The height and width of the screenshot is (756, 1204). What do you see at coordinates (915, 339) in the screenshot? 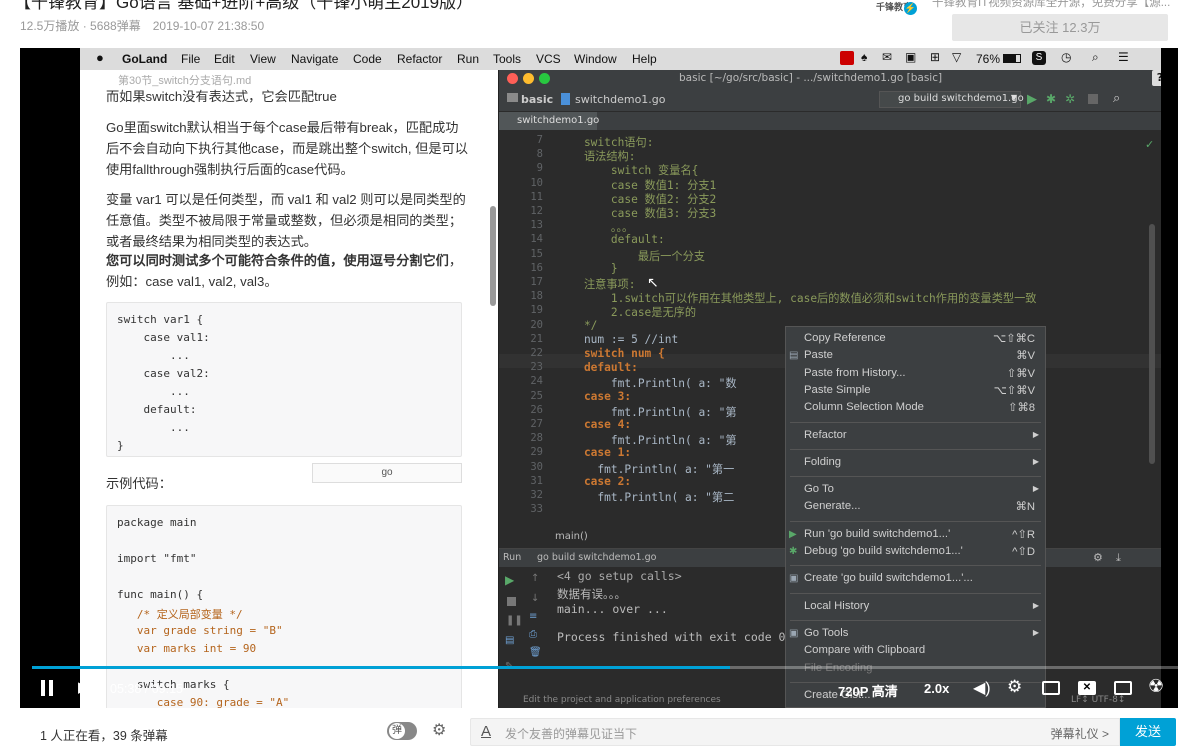
I see `menu-item-copy-reference: Copy Reference ⌥⇧⌘C` at bounding box center [915, 339].